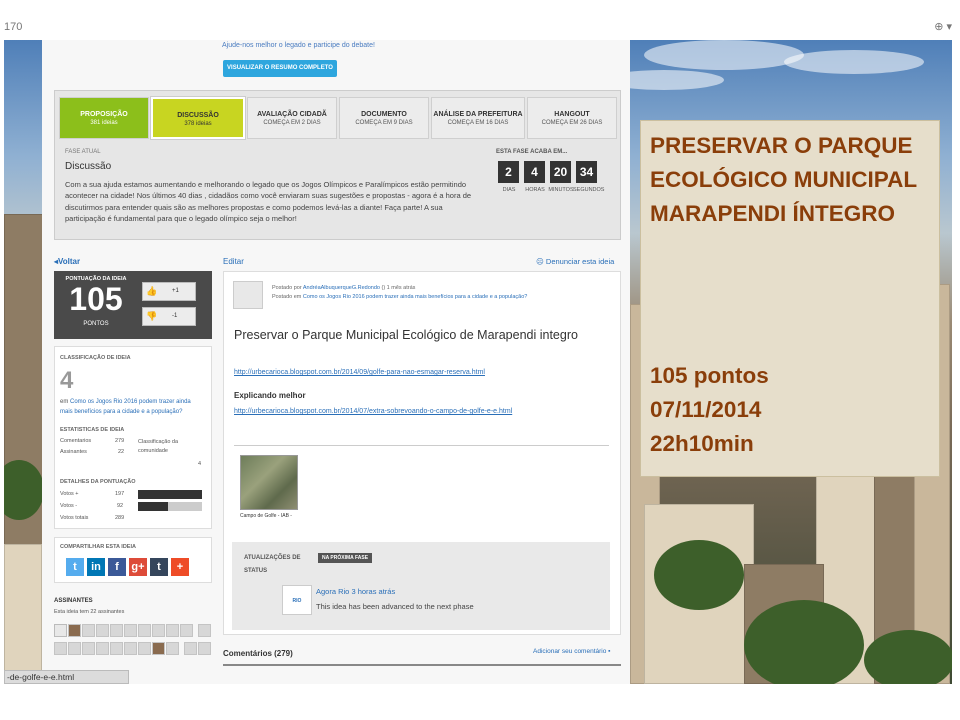 This screenshot has height=720, width=960. What do you see at coordinates (709, 375) in the screenshot?
I see `overlay-points: 105 pontos` at bounding box center [709, 375].